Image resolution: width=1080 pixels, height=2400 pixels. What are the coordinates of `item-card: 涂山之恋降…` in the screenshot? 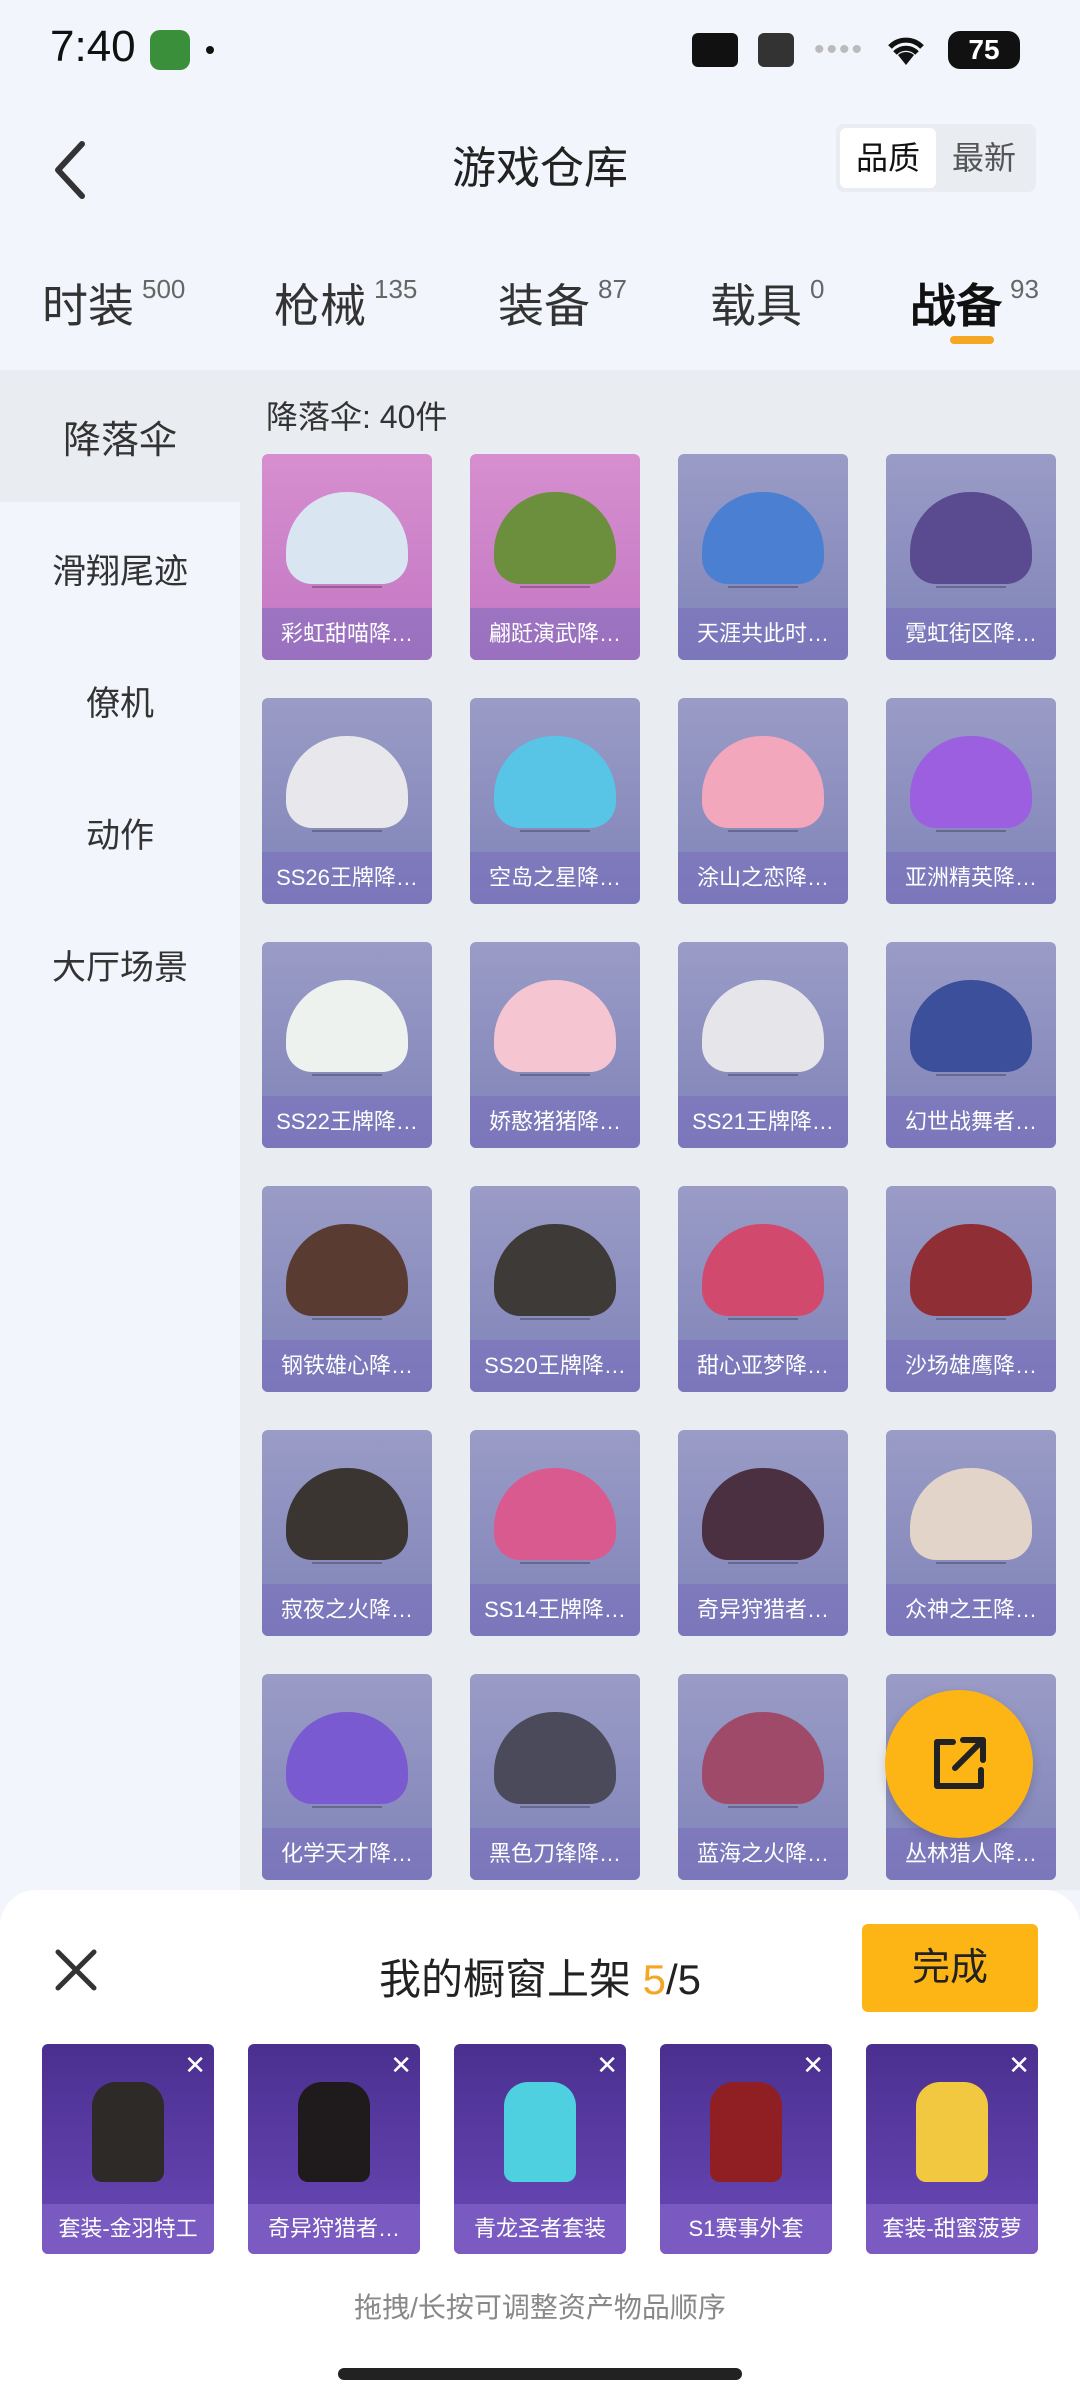 It's located at (763, 801).